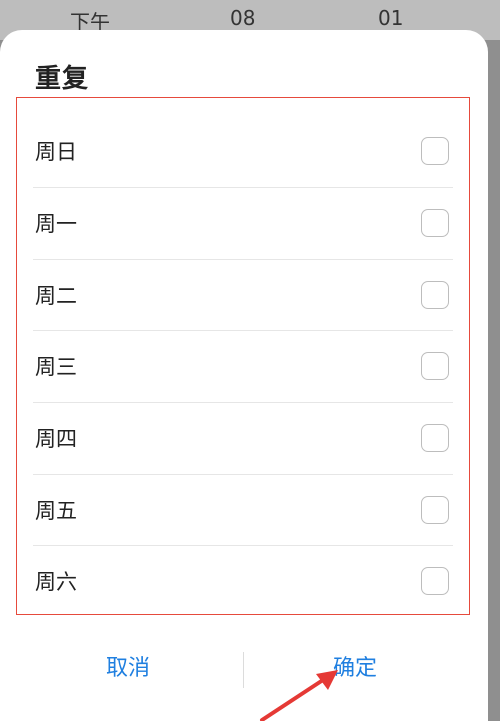 The width and height of the screenshot is (500, 721). I want to click on checkbox-wednesday, so click(435, 366).